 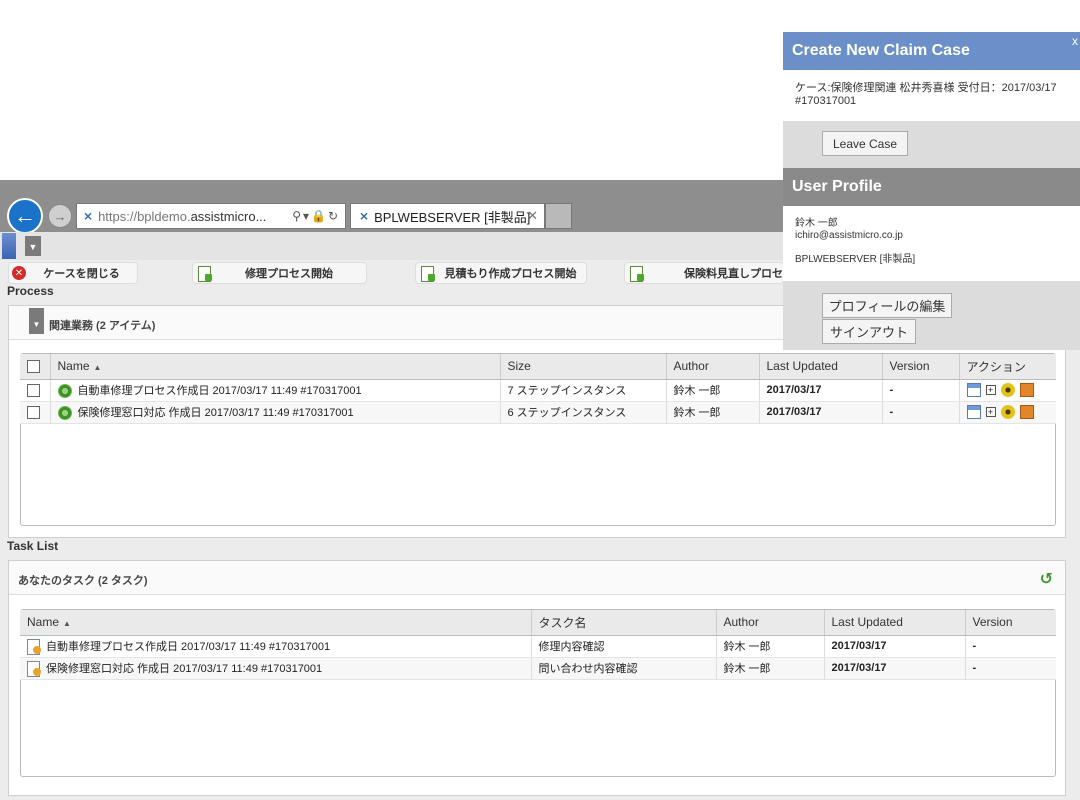 What do you see at coordinates (1046, 579) in the screenshot?
I see `refresh-icon: ↺` at bounding box center [1046, 579].